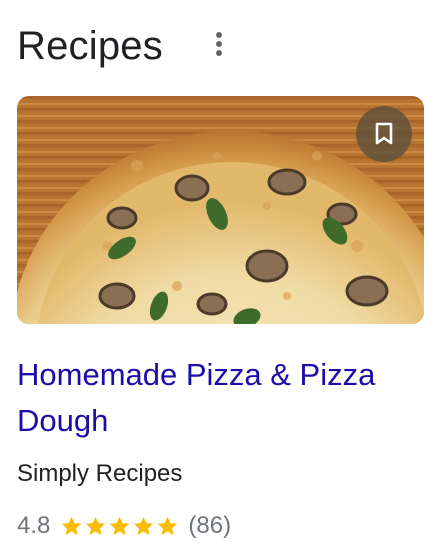  Describe the element at coordinates (217, 398) in the screenshot. I see `recipe-title-link: Homemade Pizza & Pizza Dough` at that location.